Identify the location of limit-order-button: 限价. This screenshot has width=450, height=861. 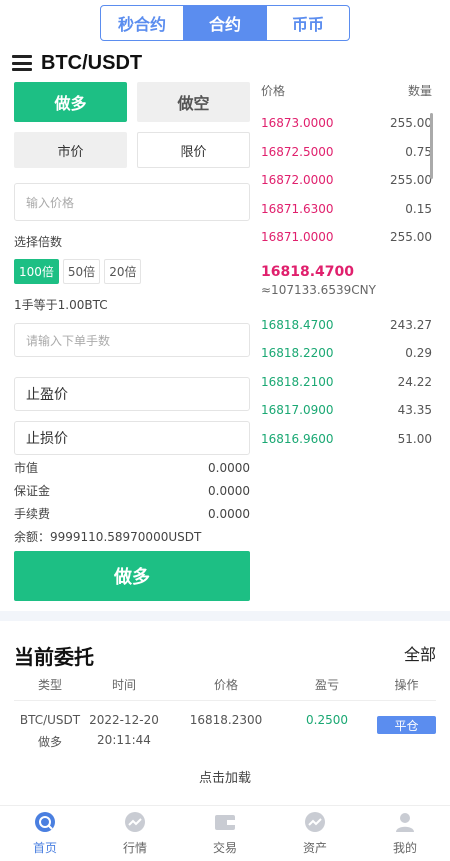
(193, 150).